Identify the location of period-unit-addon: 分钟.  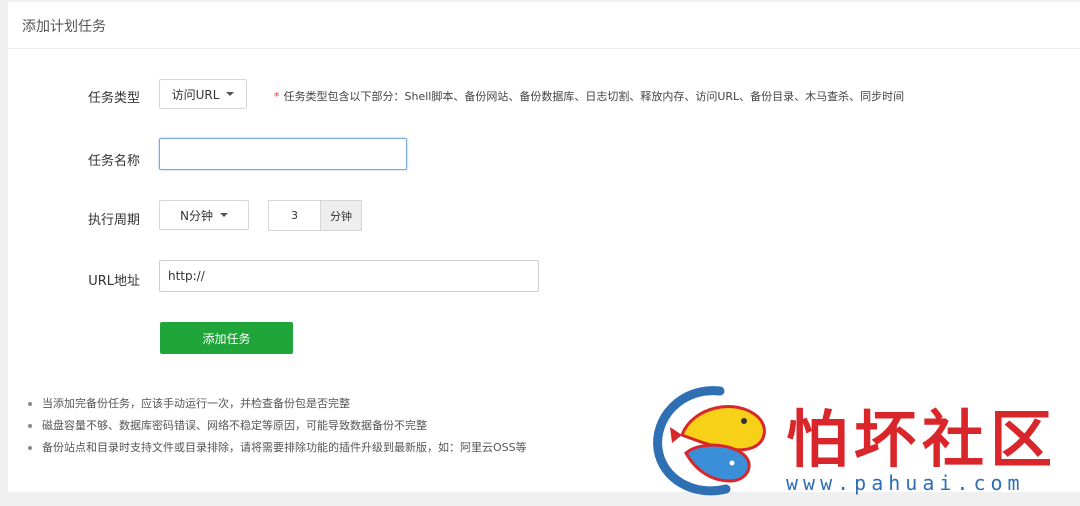
(341, 215).